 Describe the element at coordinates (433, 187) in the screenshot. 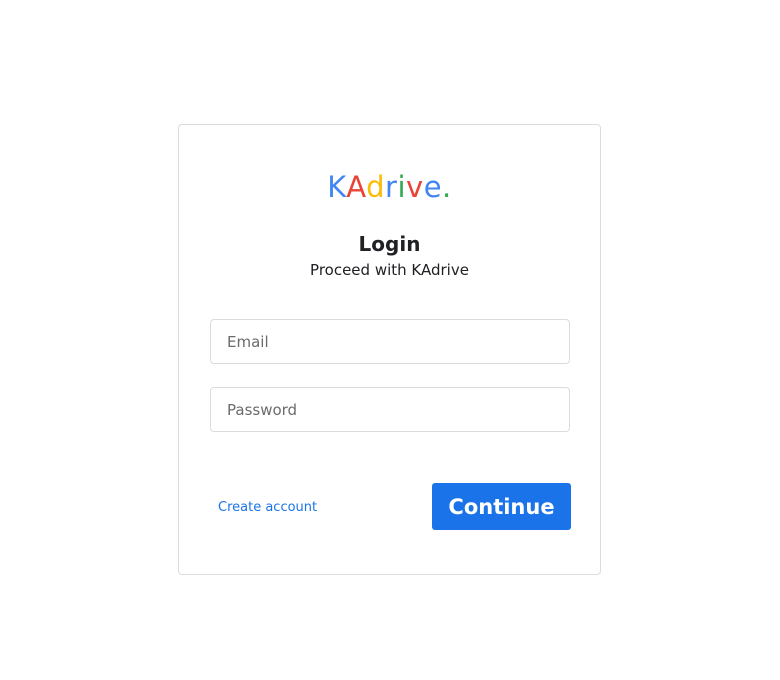

I see `logo-letter: e` at that location.